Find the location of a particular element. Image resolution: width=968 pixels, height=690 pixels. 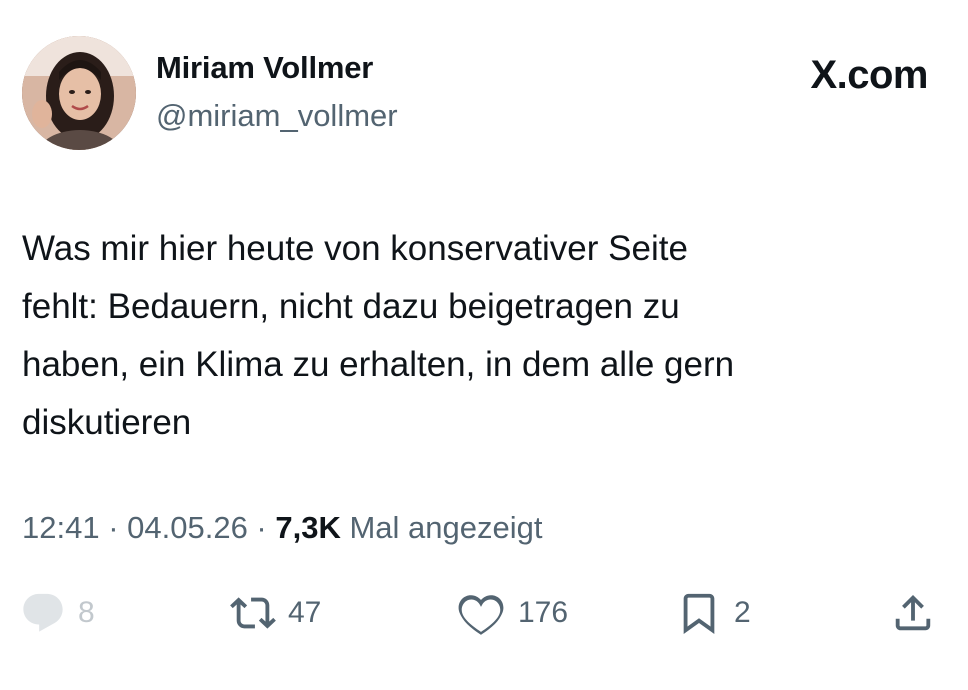

repost-count: 47 is located at coordinates (305, 612).